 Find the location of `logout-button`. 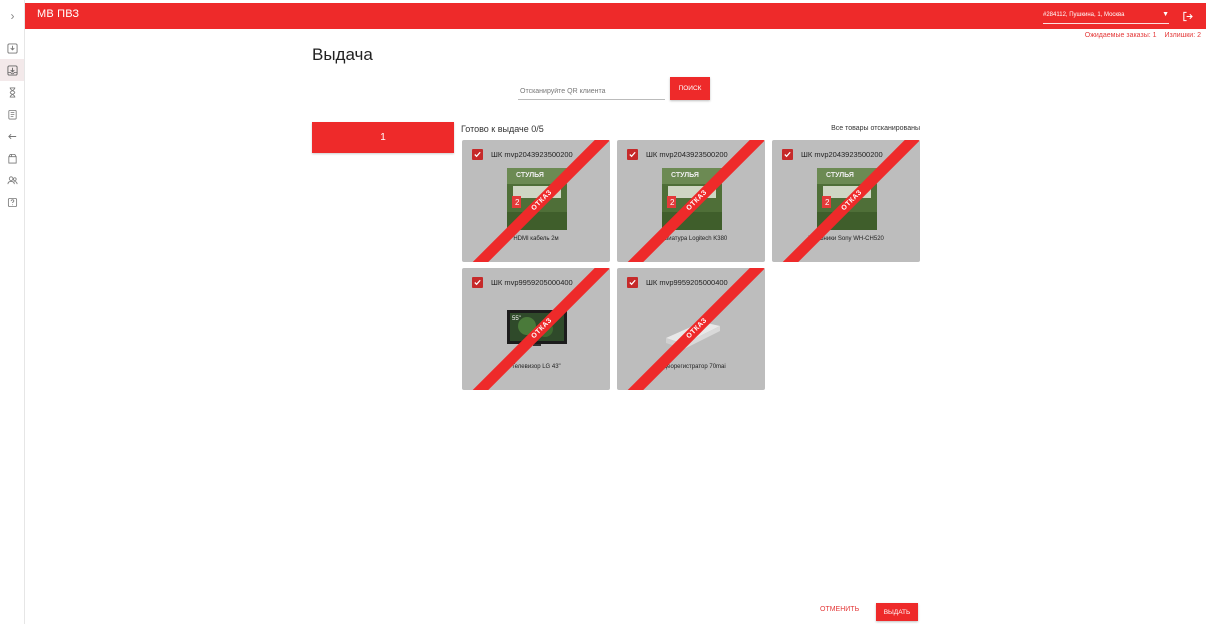

logout-button is located at coordinates (1187, 16).